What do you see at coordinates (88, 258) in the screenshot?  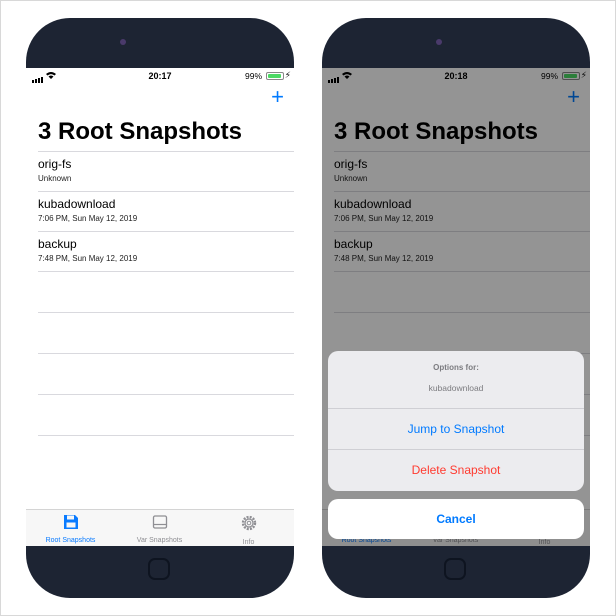 I see `snapshot-date: 7:48 PM, Sun May 12, 2019` at bounding box center [88, 258].